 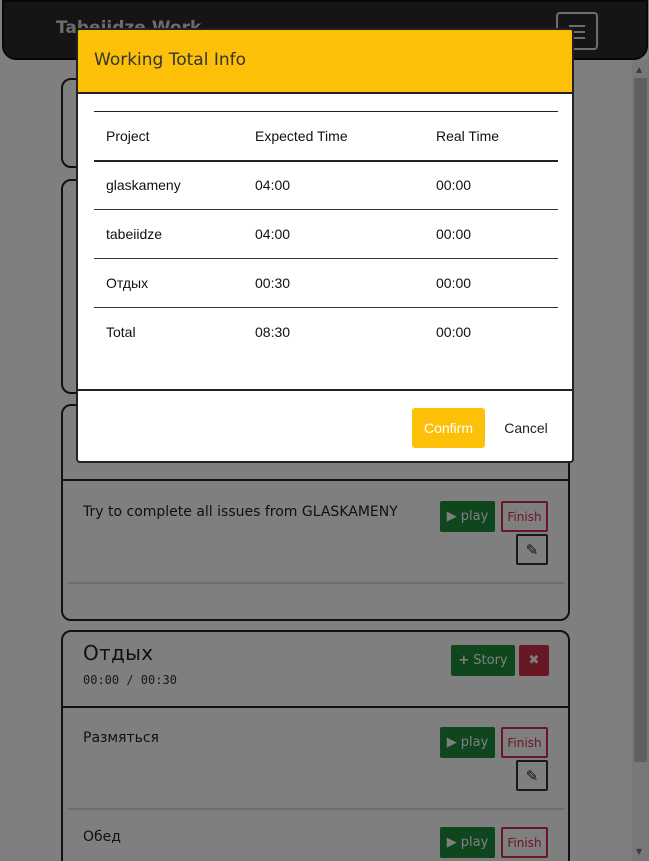 What do you see at coordinates (326, 332) in the screenshot?
I see `table-row-total: Total 08:30 00:00` at bounding box center [326, 332].